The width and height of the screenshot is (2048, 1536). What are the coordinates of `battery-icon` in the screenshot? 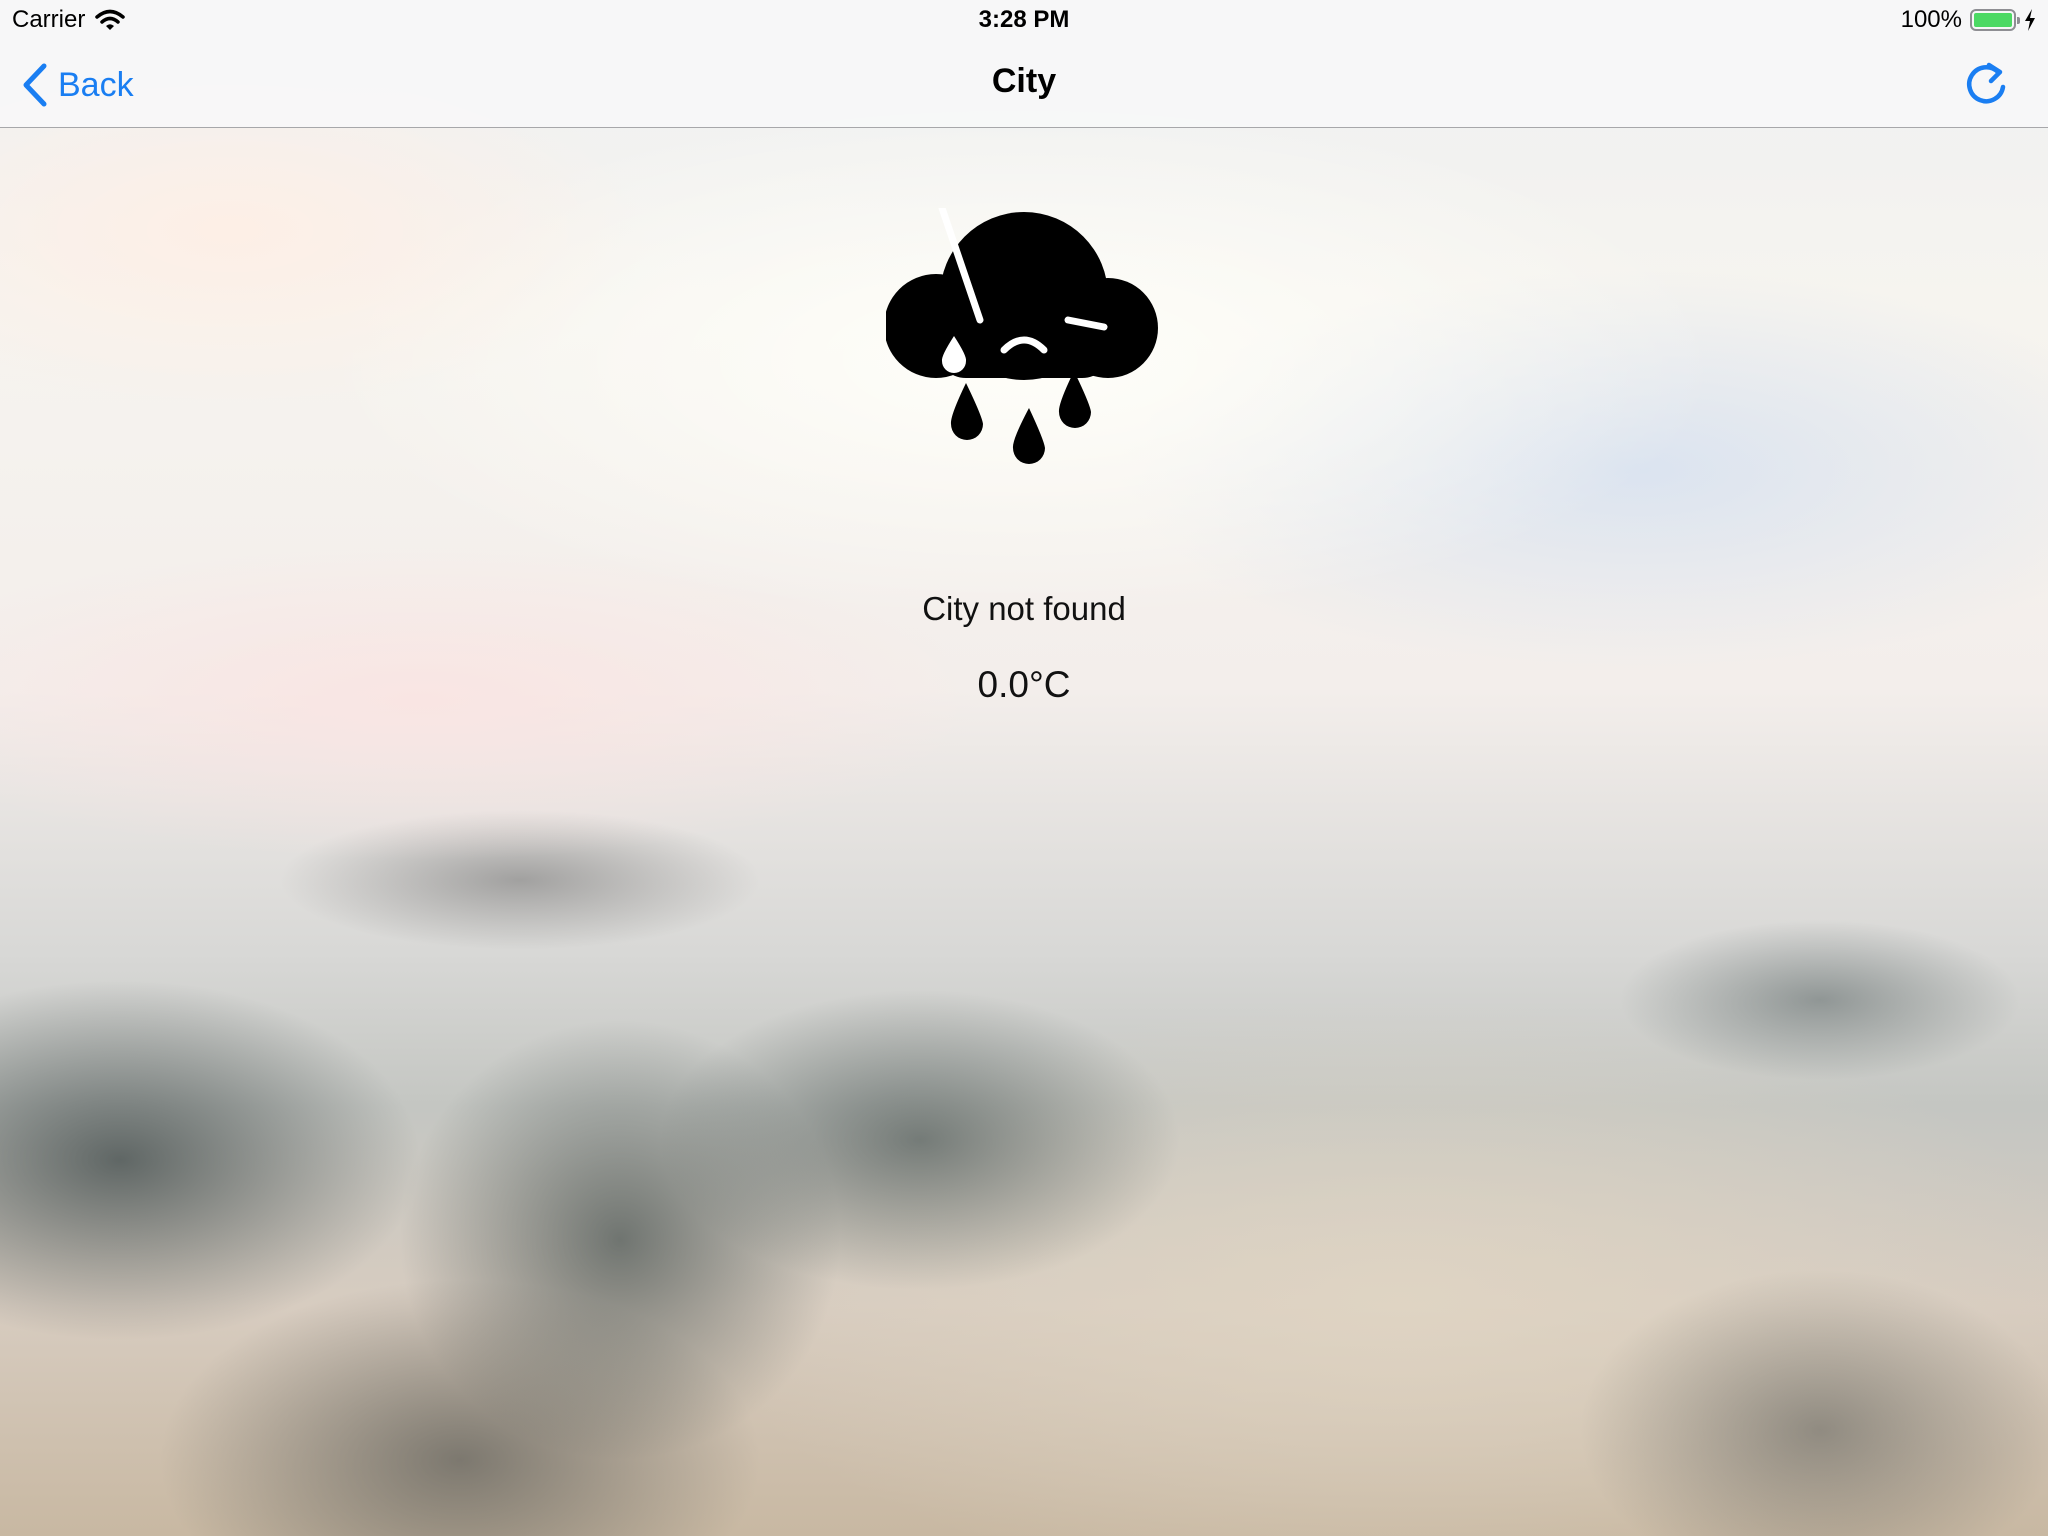 It's located at (1995, 20).